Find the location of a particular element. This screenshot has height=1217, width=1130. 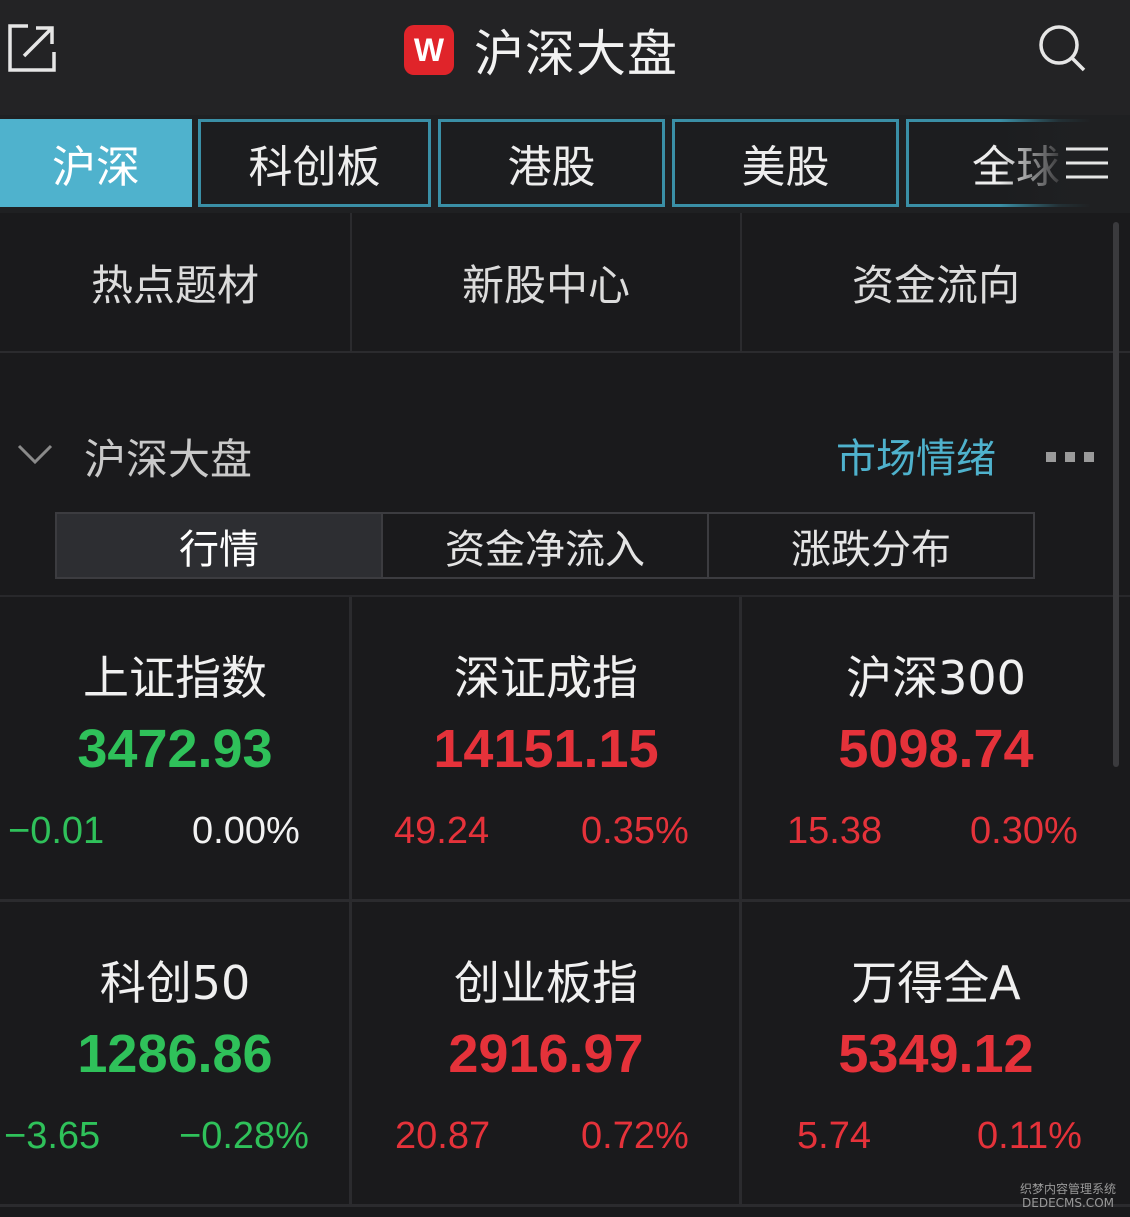

index-price: 3472.93 is located at coordinates (175, 749).